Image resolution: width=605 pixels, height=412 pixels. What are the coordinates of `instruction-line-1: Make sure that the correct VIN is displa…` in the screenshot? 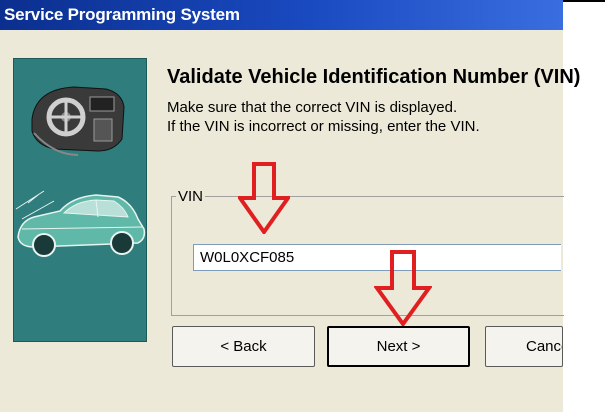 It's located at (312, 107).